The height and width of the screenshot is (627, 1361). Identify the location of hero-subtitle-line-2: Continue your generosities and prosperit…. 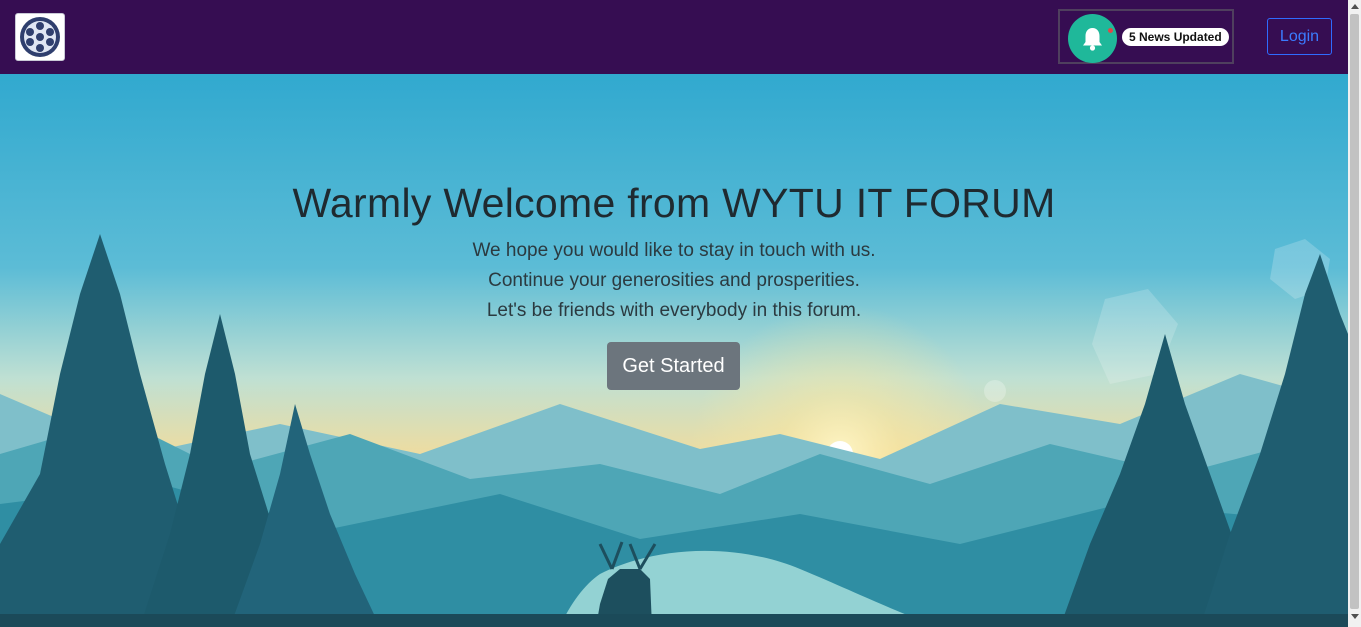
(674, 280).